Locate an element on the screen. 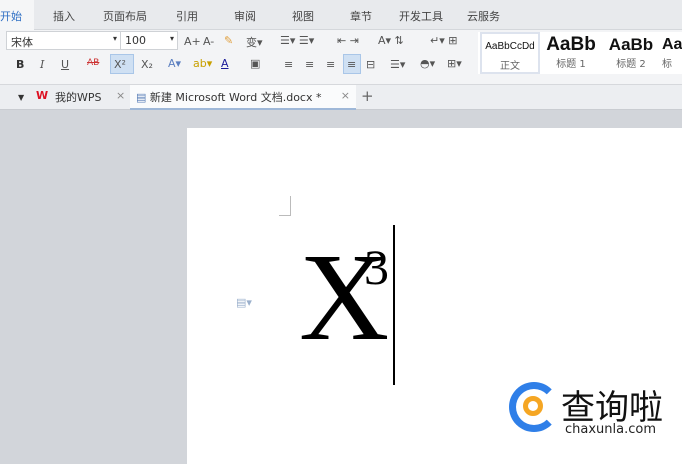 This screenshot has height=464, width=682. font-name-select: 宋体 ▾ is located at coordinates (63, 40).